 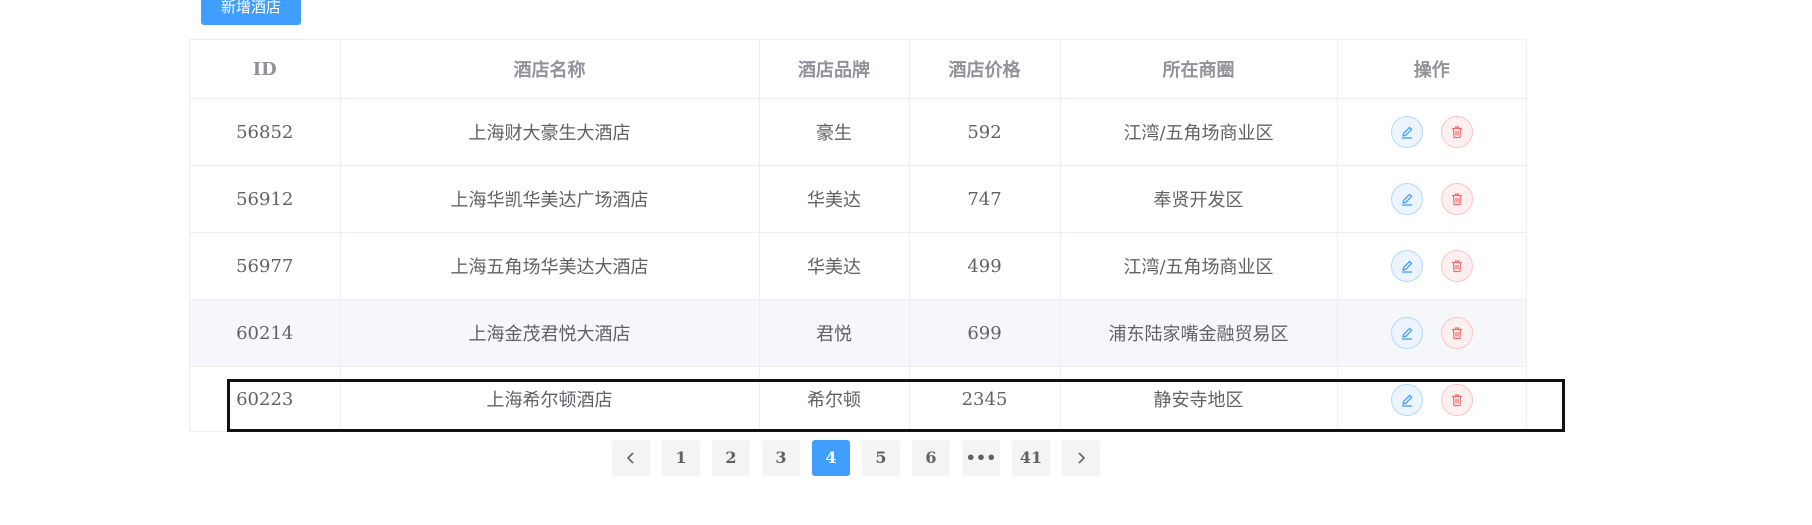 What do you see at coordinates (550, 69) in the screenshot?
I see `header-hotel-name: 酒店名称` at bounding box center [550, 69].